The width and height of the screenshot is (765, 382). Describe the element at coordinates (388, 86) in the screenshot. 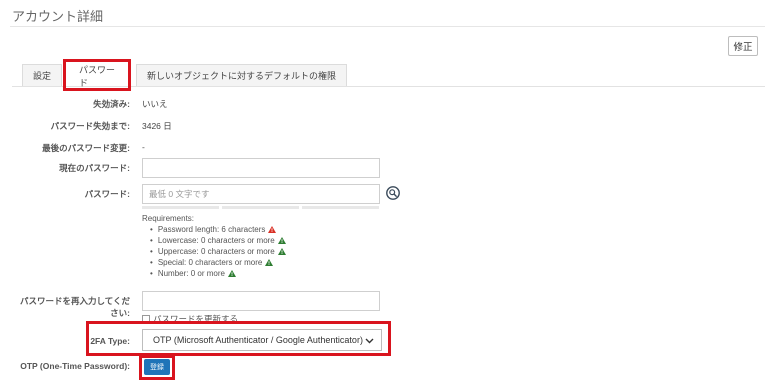

I see `tab-bar-divider` at that location.